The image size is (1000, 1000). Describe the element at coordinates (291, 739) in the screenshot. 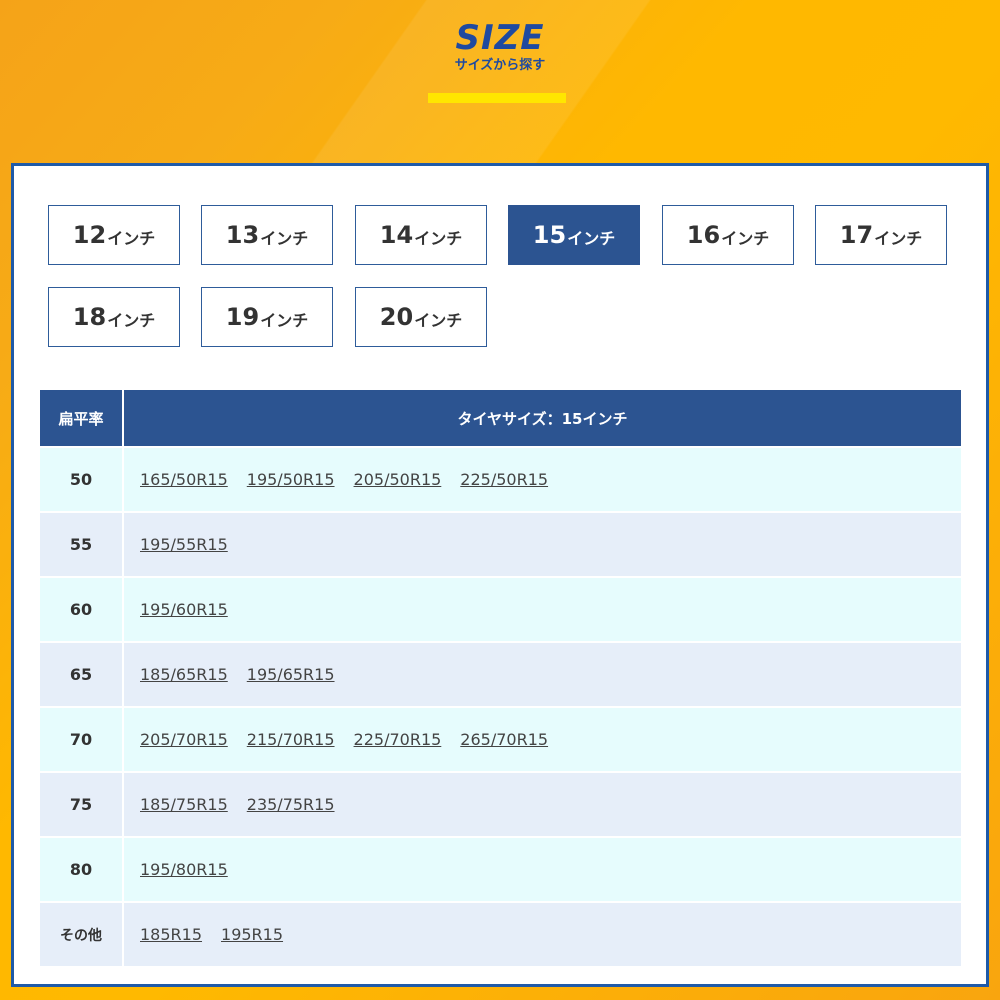

I see `size-link: 215/70R15` at that location.